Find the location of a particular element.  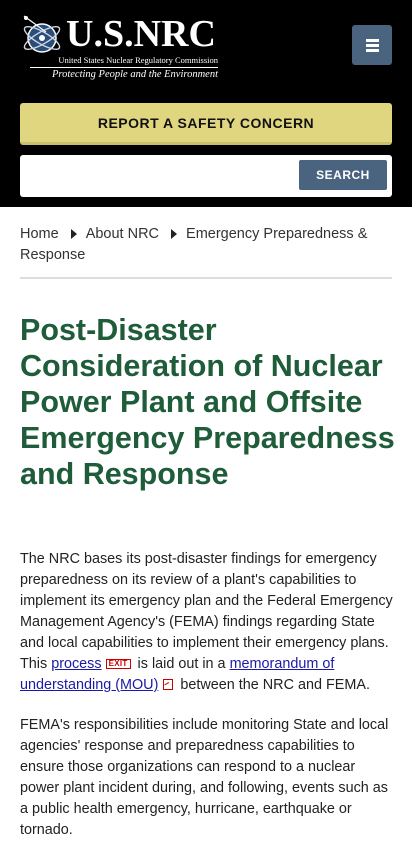

search-button: SEARCH is located at coordinates (343, 175).